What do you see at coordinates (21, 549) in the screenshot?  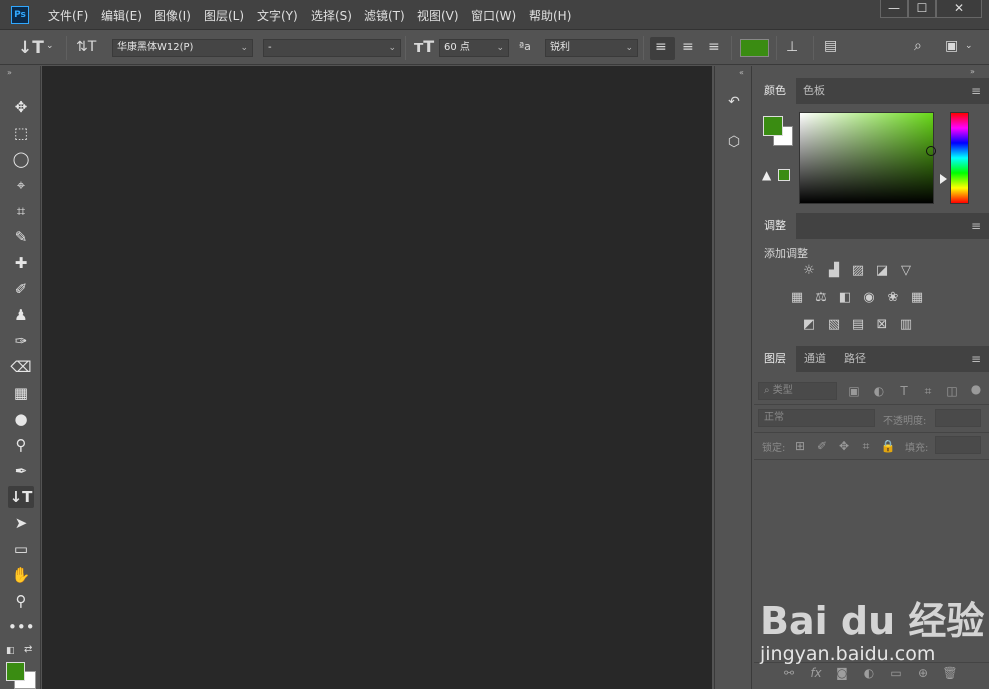 I see `rectangle-tool-icon: ▭` at bounding box center [21, 549].